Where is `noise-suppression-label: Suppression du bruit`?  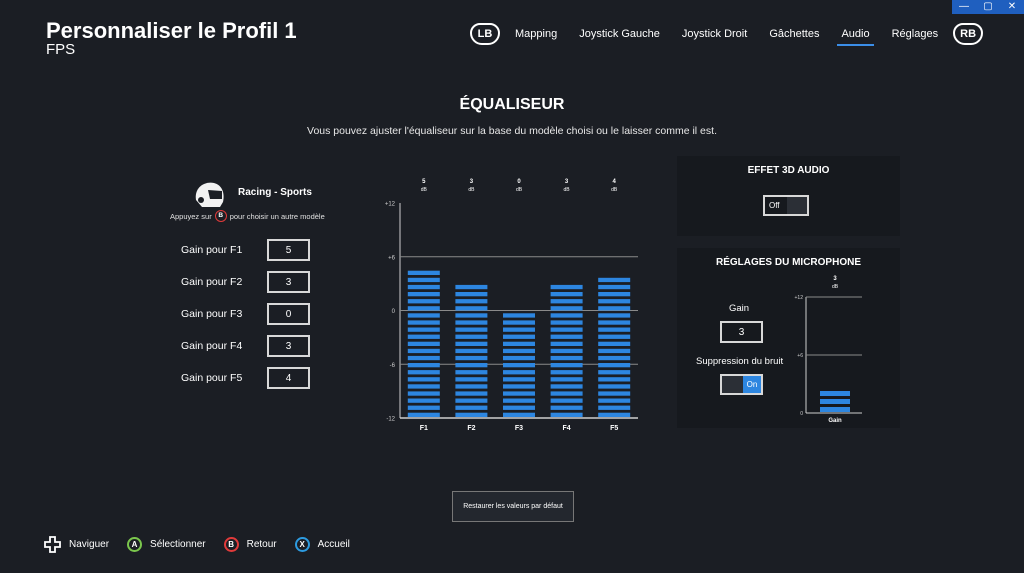
noise-suppression-label: Suppression du bruit is located at coordinates (740, 361).